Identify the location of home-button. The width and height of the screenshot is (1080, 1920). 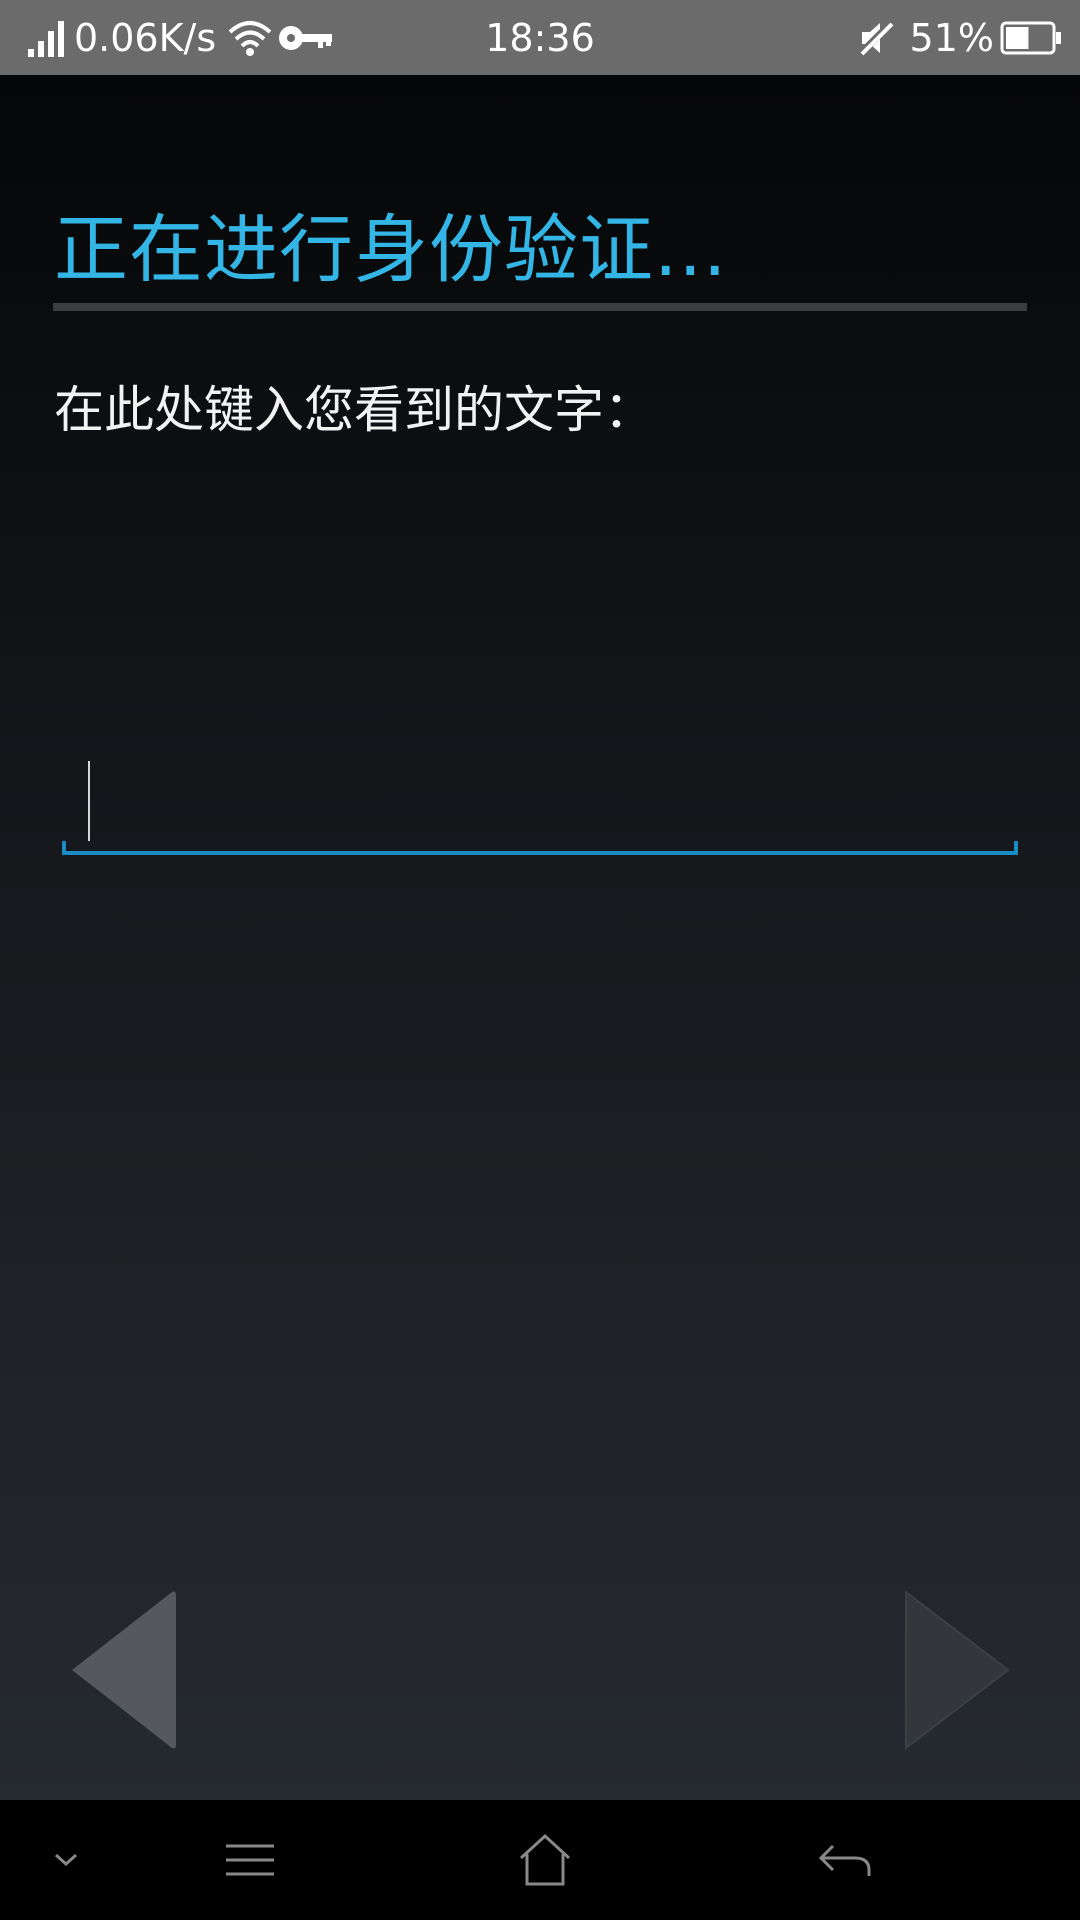
(545, 1860).